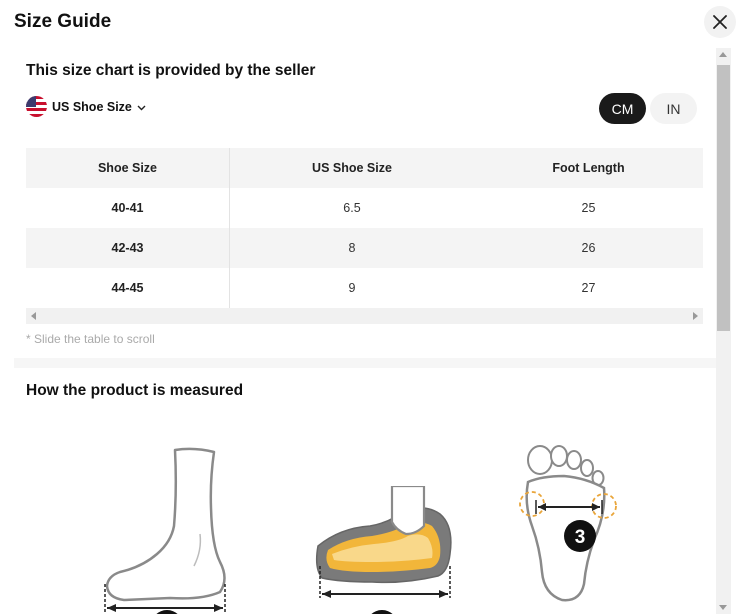 Image resolution: width=745 pixels, height=614 pixels. I want to click on close-button, so click(720, 22).